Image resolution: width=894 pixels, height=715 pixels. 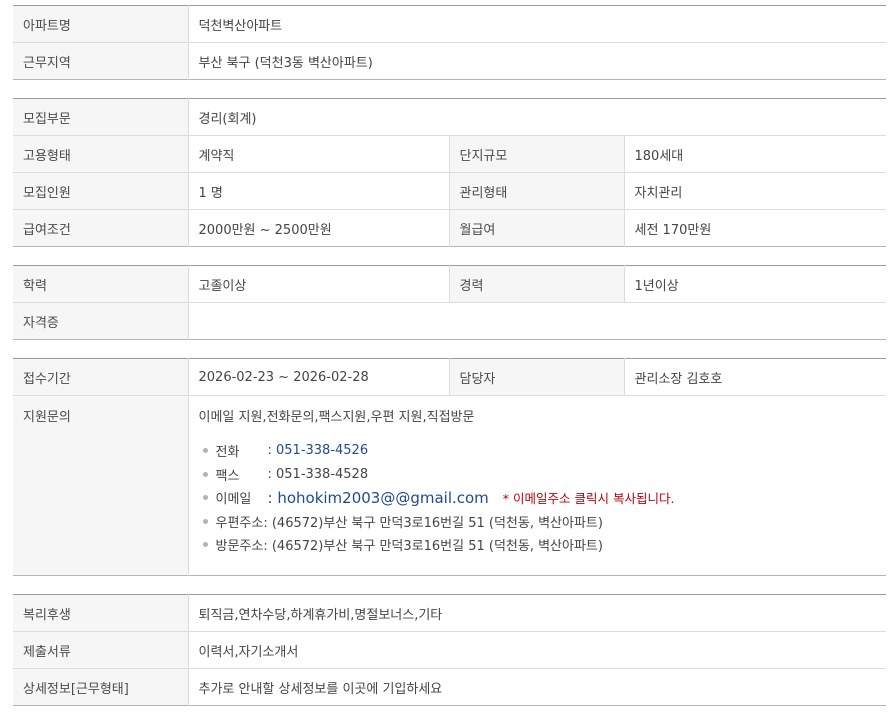 What do you see at coordinates (538, 451) in the screenshot?
I see `contact-phone: 전화 : 051-338-4526` at bounding box center [538, 451].